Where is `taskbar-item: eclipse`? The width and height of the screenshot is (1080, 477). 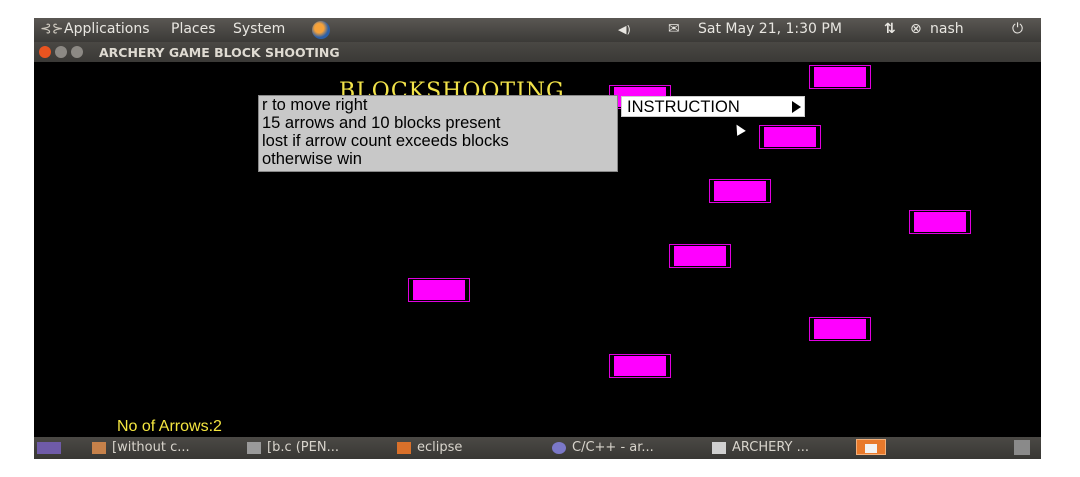 taskbar-item: eclipse is located at coordinates (429, 448).